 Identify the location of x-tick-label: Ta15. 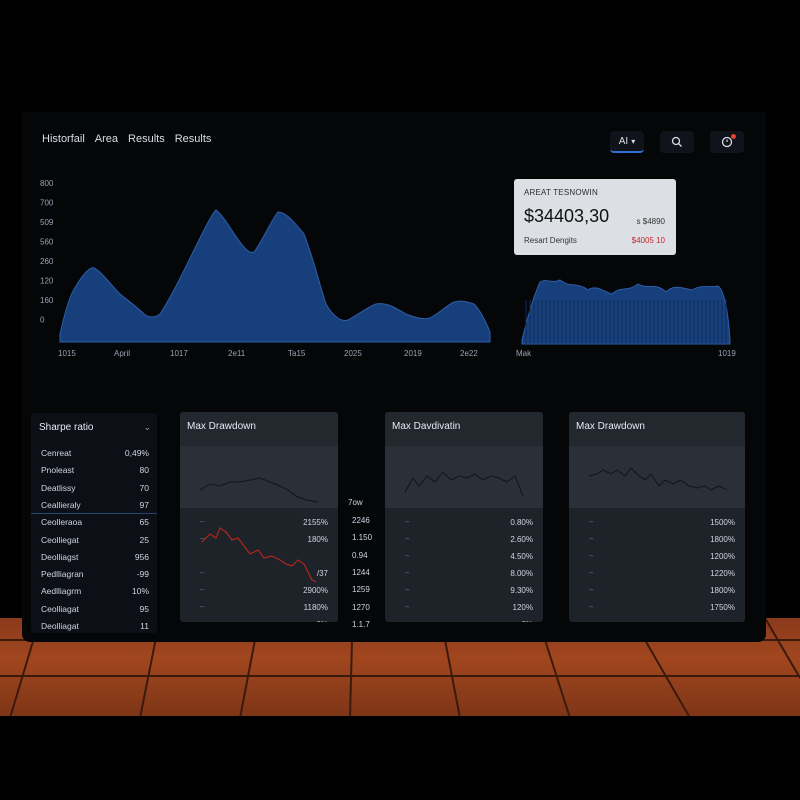
(297, 353).